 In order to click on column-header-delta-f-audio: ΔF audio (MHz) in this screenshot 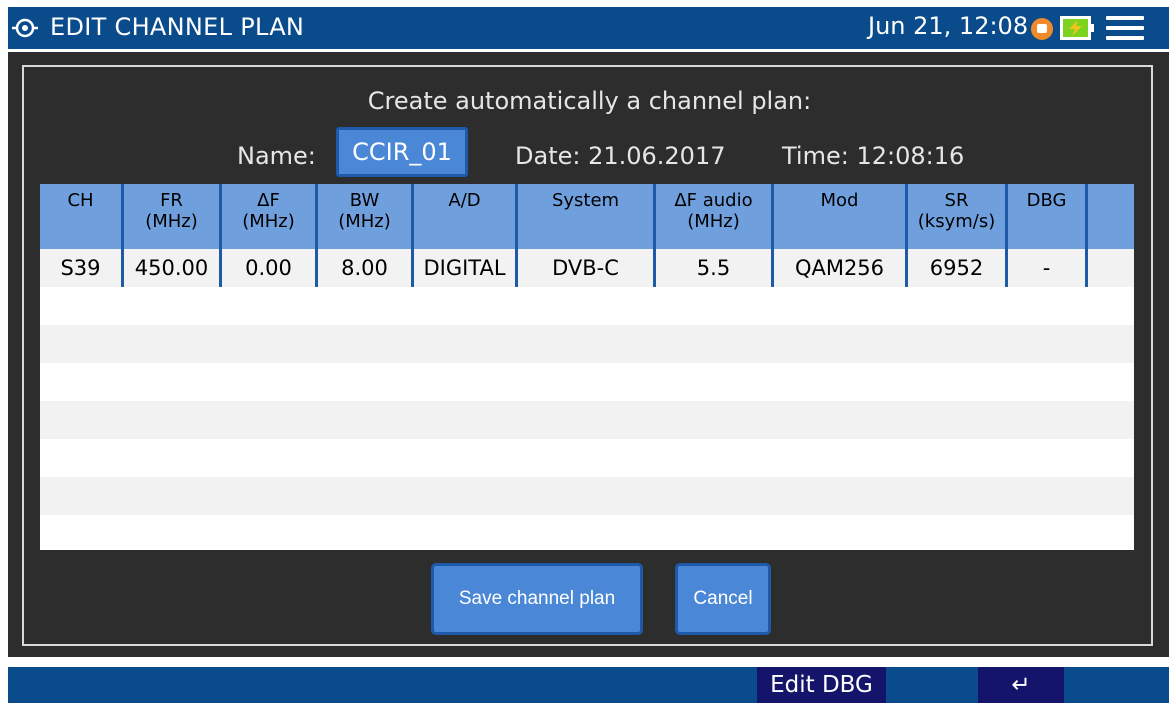, I will do `click(715, 216)`.